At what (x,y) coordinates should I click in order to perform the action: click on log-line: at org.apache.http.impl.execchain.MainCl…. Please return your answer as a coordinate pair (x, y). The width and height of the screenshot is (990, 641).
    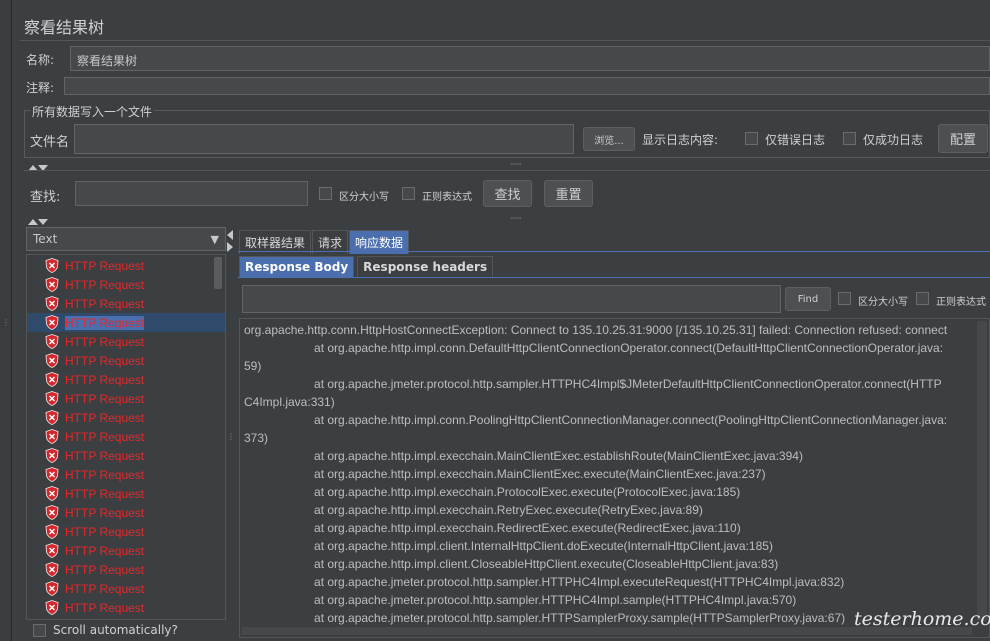
    Looking at the image, I should click on (505, 474).